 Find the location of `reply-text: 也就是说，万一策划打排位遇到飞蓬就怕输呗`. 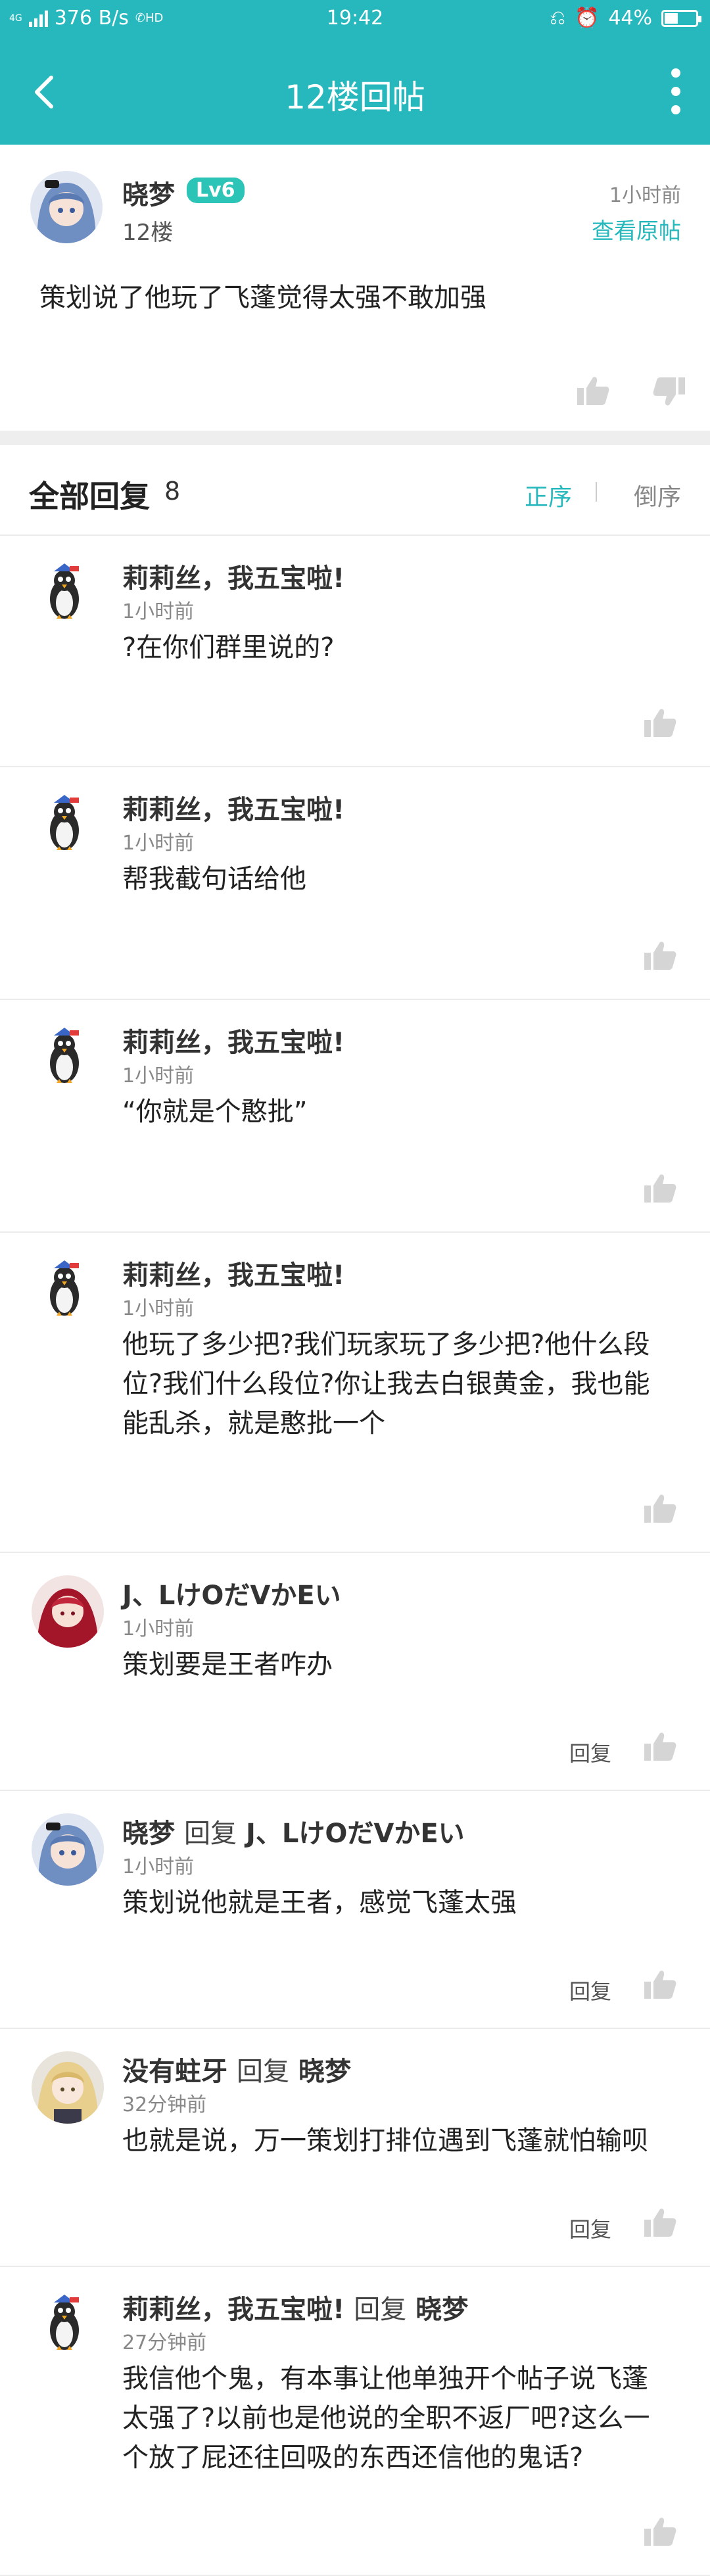

reply-text: 也就是说，万一策划打排位遇到飞蓬就怕输呗 is located at coordinates (385, 2141).